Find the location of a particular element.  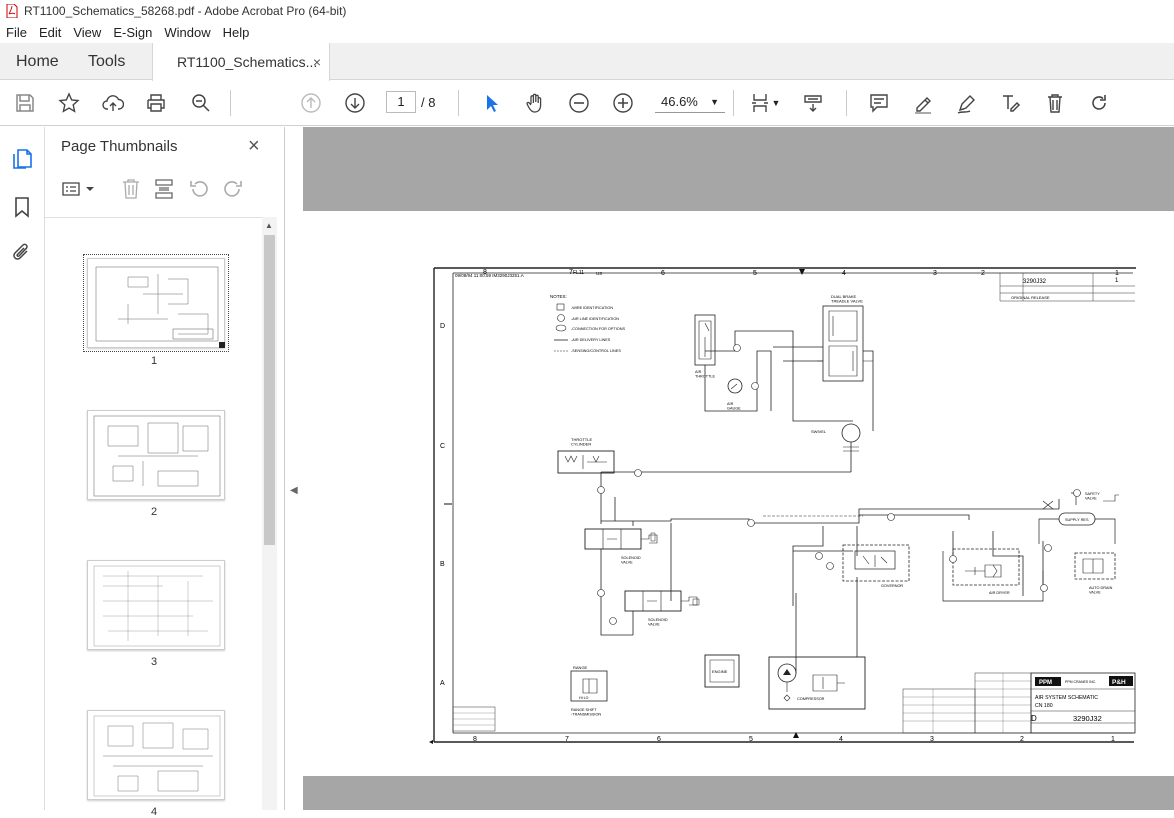

label-supply-res: SUPPLY RES is located at coordinates (1077, 520).